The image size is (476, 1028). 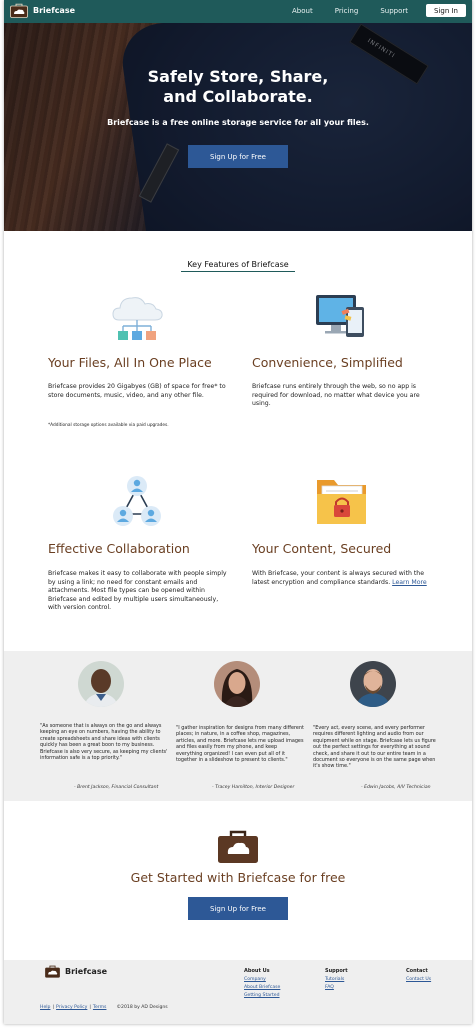 I want to click on features-heading: Key Features of Briefcase, so click(x=238, y=262).